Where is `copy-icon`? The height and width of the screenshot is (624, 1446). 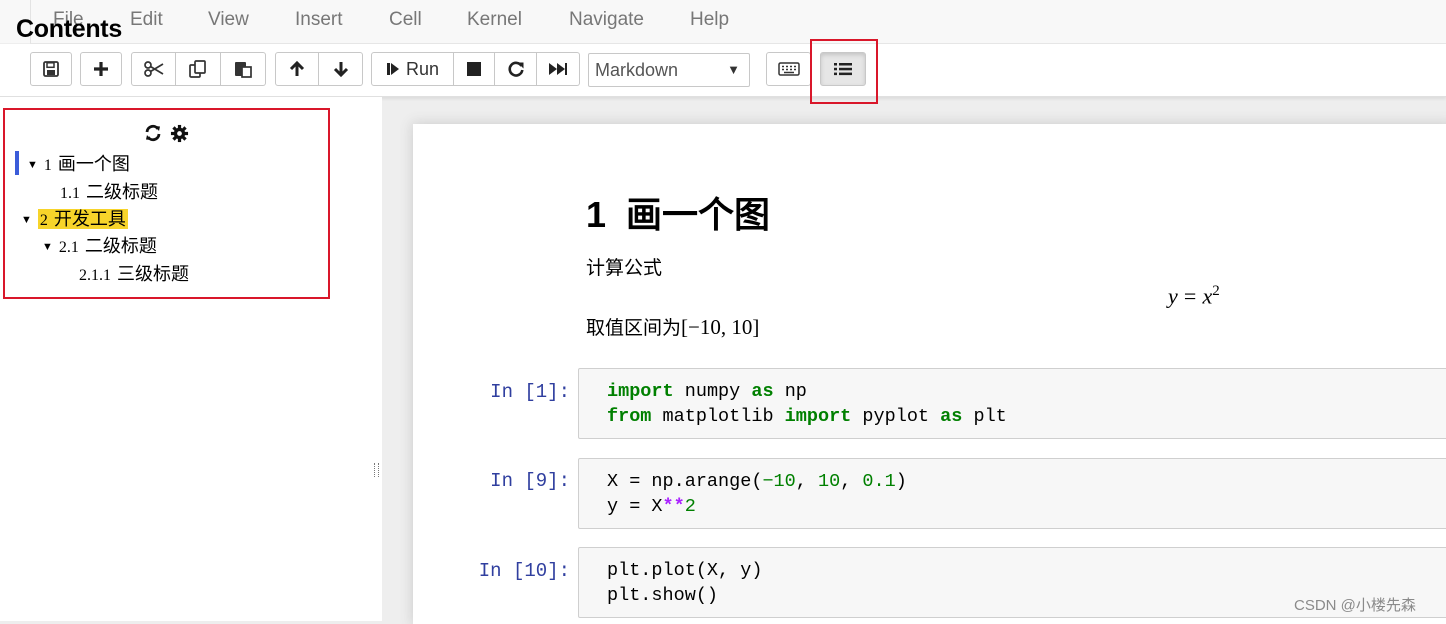 copy-icon is located at coordinates (197, 69).